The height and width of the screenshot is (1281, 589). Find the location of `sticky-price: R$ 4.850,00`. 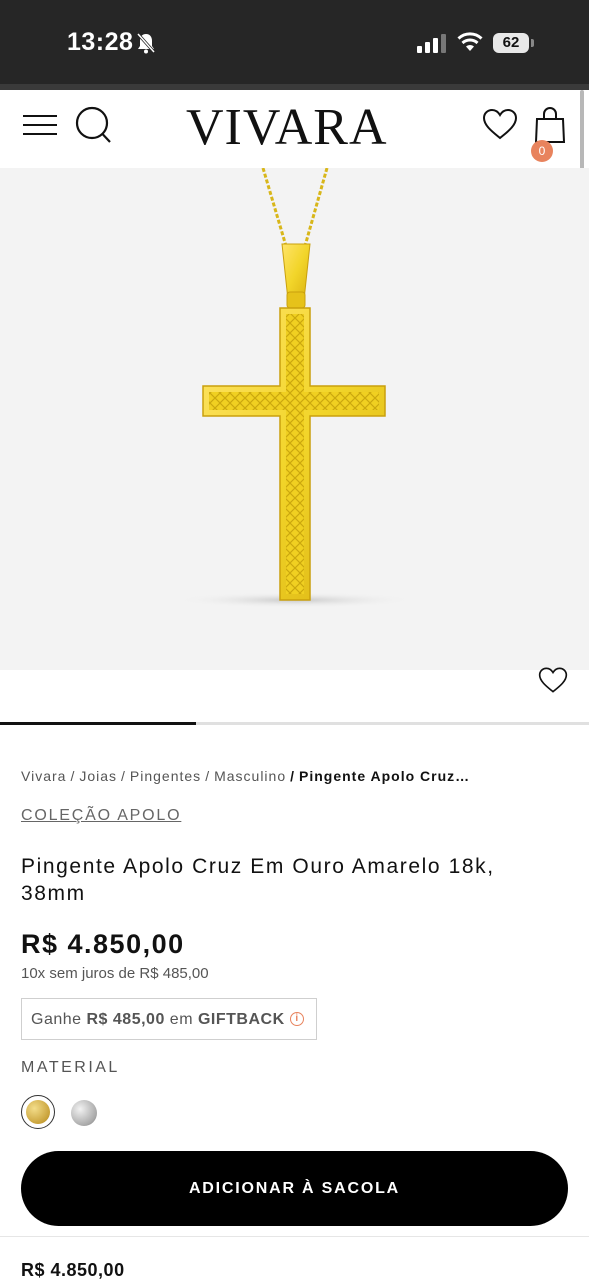

sticky-price: R$ 4.850,00 is located at coordinates (73, 1270).